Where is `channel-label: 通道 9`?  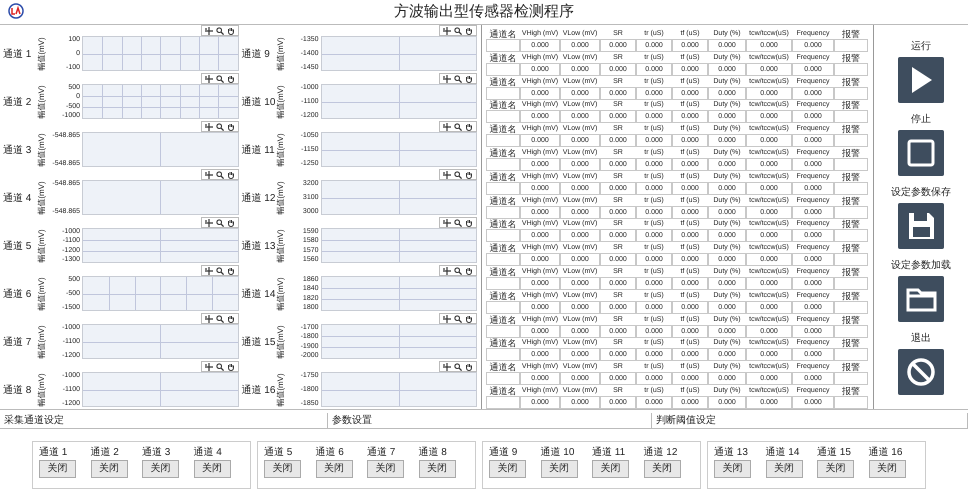
channel-label: 通道 9 is located at coordinates (255, 55).